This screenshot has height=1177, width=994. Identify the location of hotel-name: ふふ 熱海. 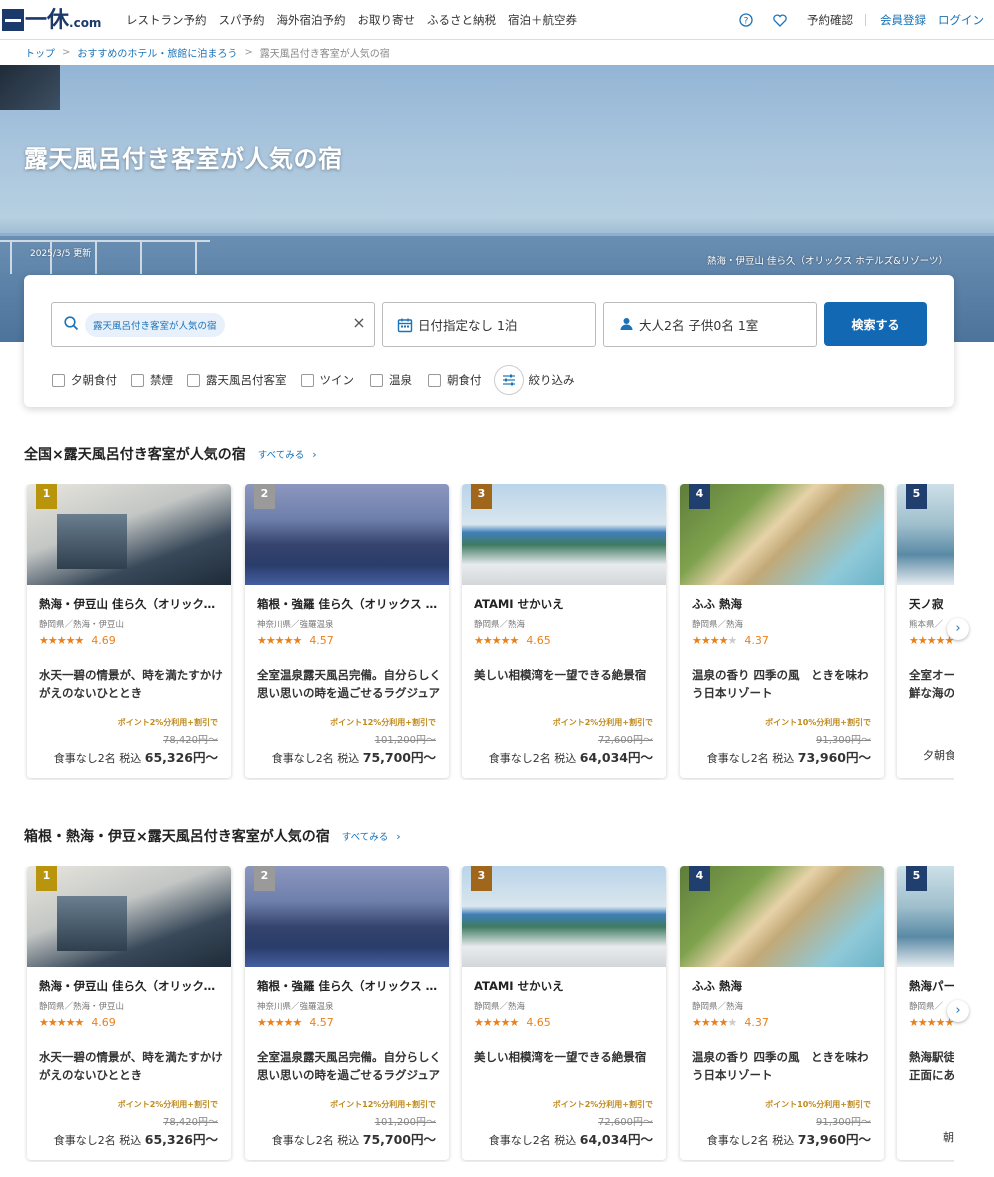
(717, 604).